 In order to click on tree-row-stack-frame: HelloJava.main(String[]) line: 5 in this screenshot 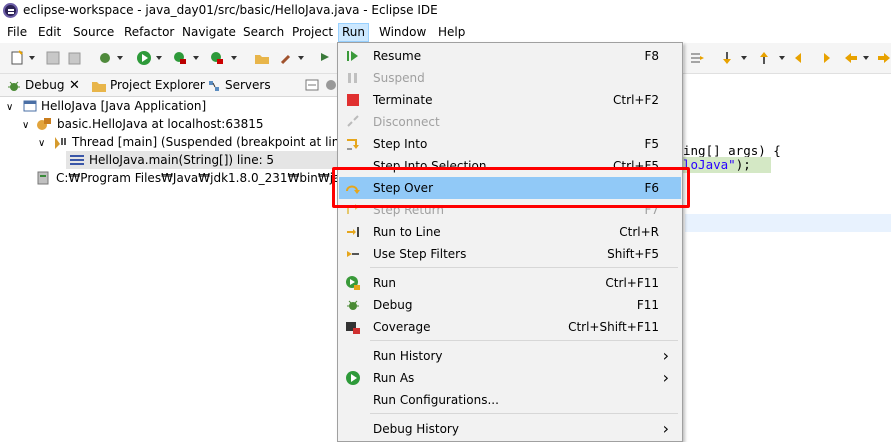, I will do `click(202, 160)`.